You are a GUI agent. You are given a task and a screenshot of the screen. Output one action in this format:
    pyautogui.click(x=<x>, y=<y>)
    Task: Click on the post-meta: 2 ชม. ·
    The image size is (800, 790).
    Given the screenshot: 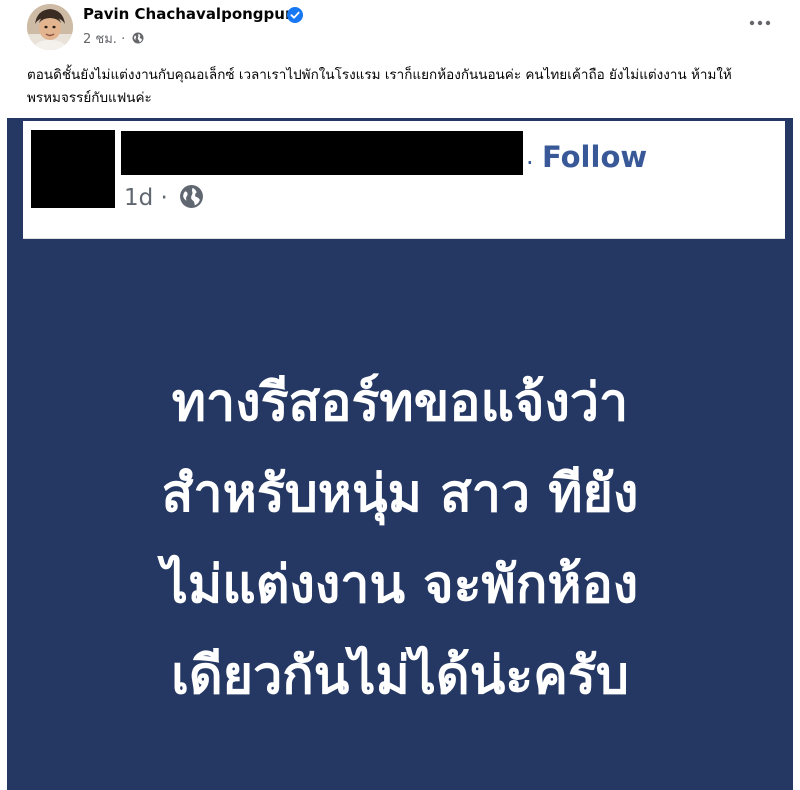 What is the action you would take?
    pyautogui.click(x=113, y=38)
    